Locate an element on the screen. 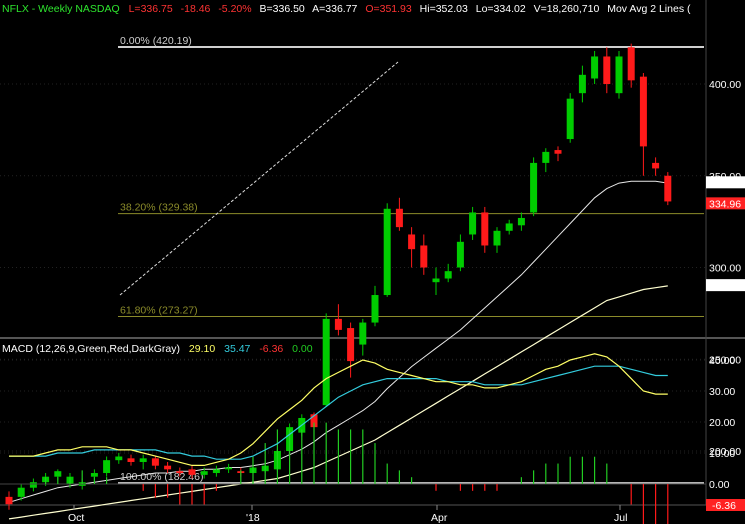  high-value: Hi=352.03 is located at coordinates (444, 9).